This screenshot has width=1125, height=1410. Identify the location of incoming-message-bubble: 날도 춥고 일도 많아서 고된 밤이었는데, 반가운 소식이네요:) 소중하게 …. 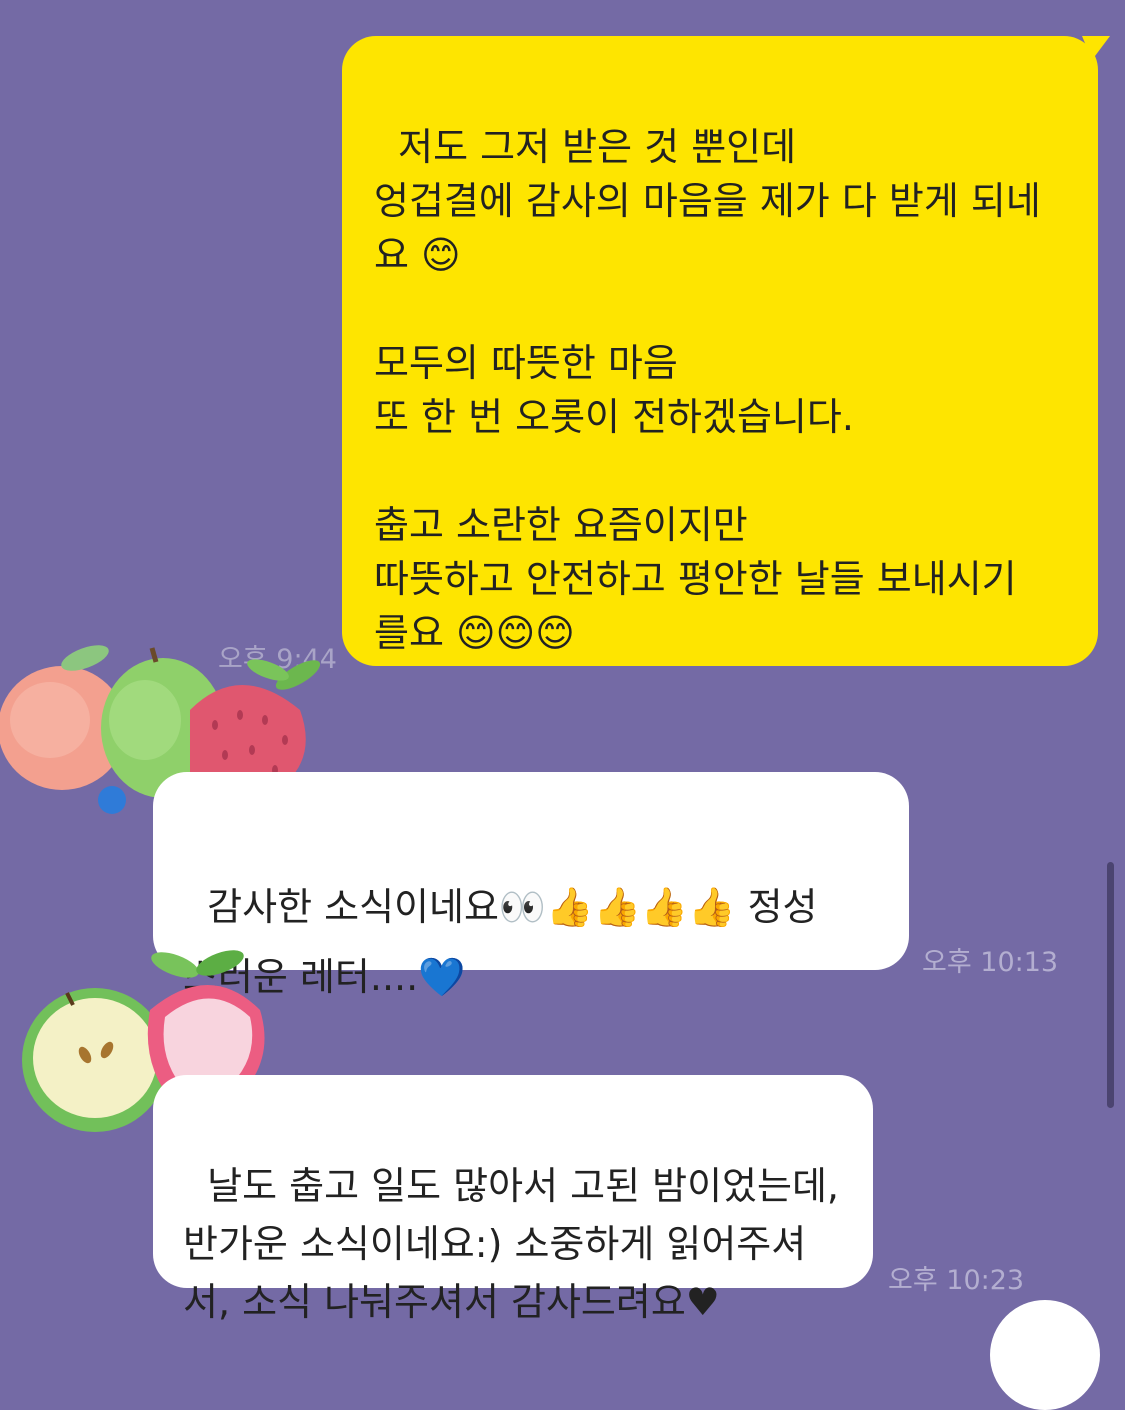
(513, 1199).